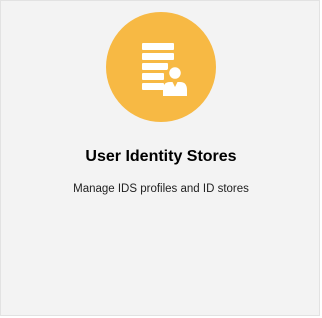 This screenshot has height=318, width=322. Describe the element at coordinates (161, 67) in the screenshot. I see `user-identity-store-icon` at that location.